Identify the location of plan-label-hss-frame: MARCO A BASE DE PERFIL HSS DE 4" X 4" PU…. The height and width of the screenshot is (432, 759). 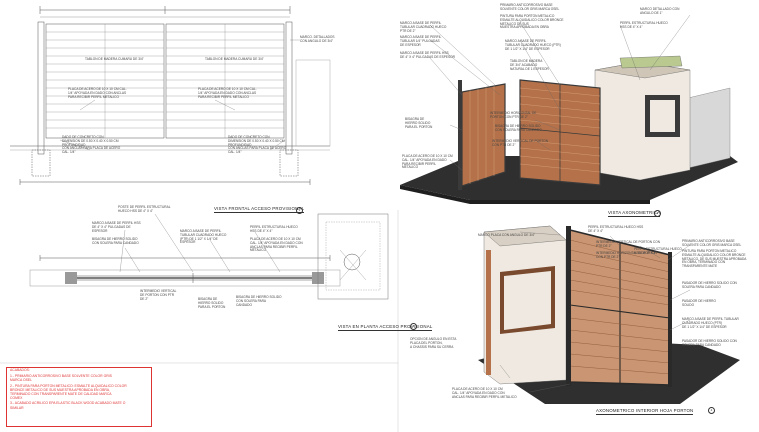
(116, 227).